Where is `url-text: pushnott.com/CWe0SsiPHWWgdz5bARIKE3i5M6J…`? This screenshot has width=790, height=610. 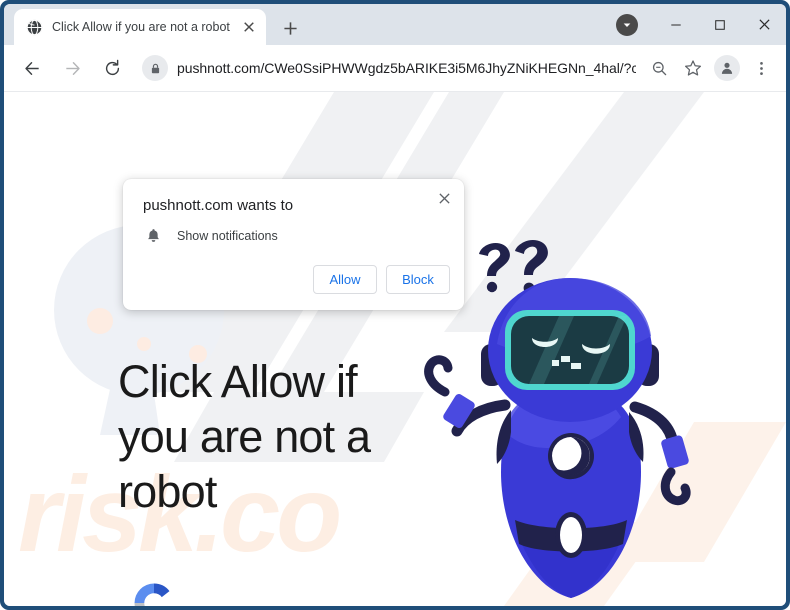
url-text: pushnott.com/CWe0SsiPHWWgdz5bARIKE3i5M6J… is located at coordinates (406, 68).